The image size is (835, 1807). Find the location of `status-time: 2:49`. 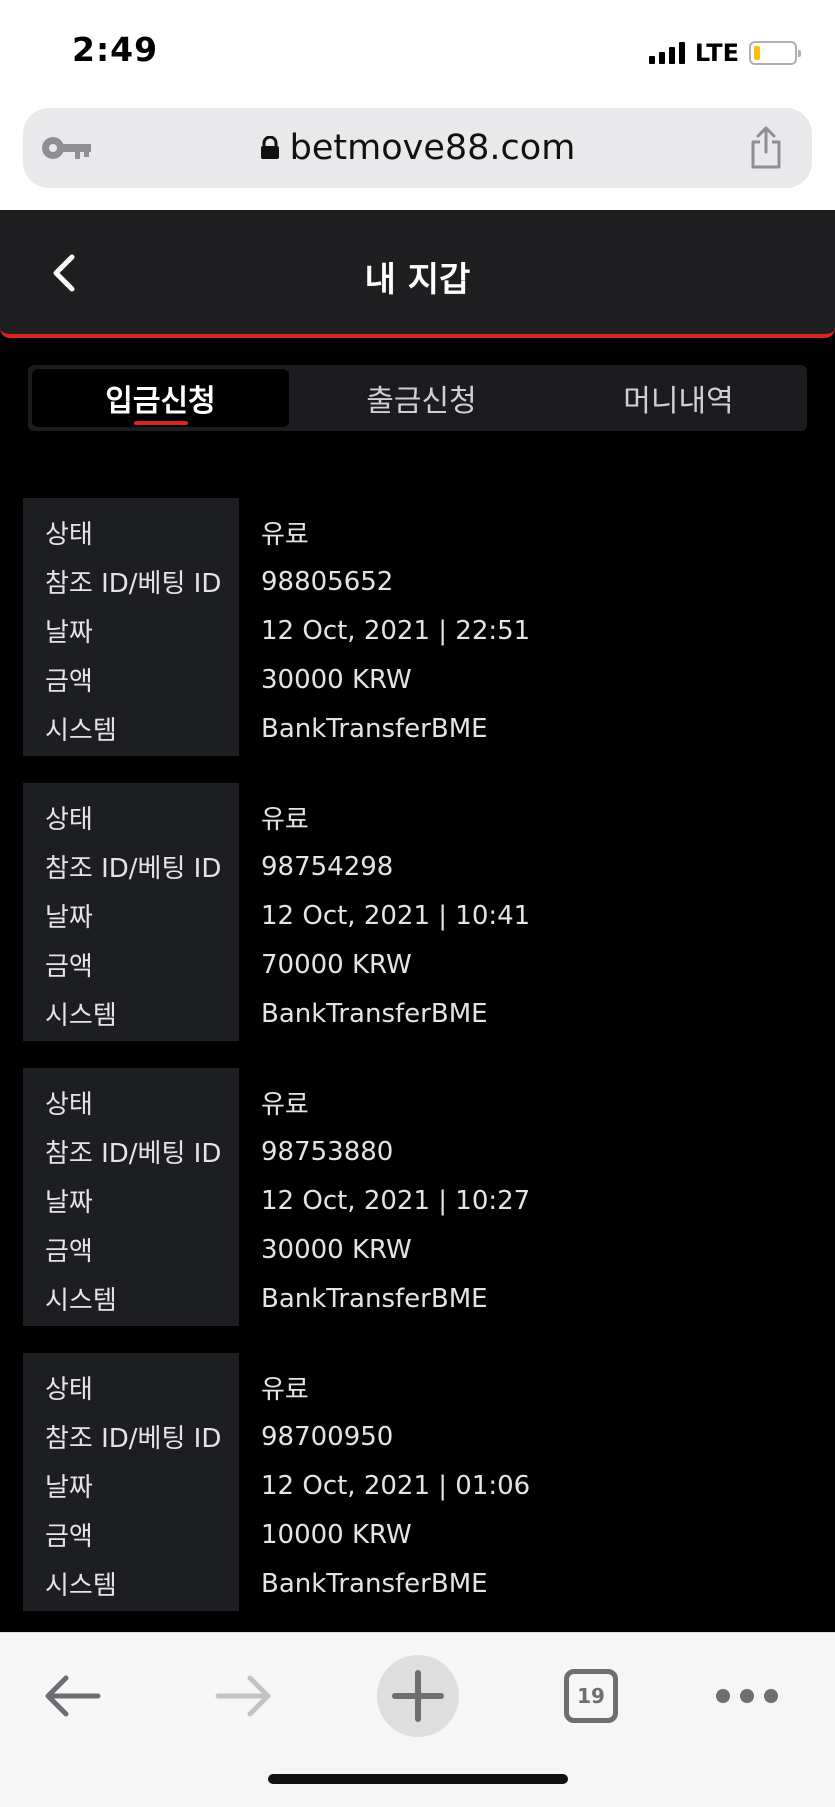

status-time: 2:49 is located at coordinates (115, 49).